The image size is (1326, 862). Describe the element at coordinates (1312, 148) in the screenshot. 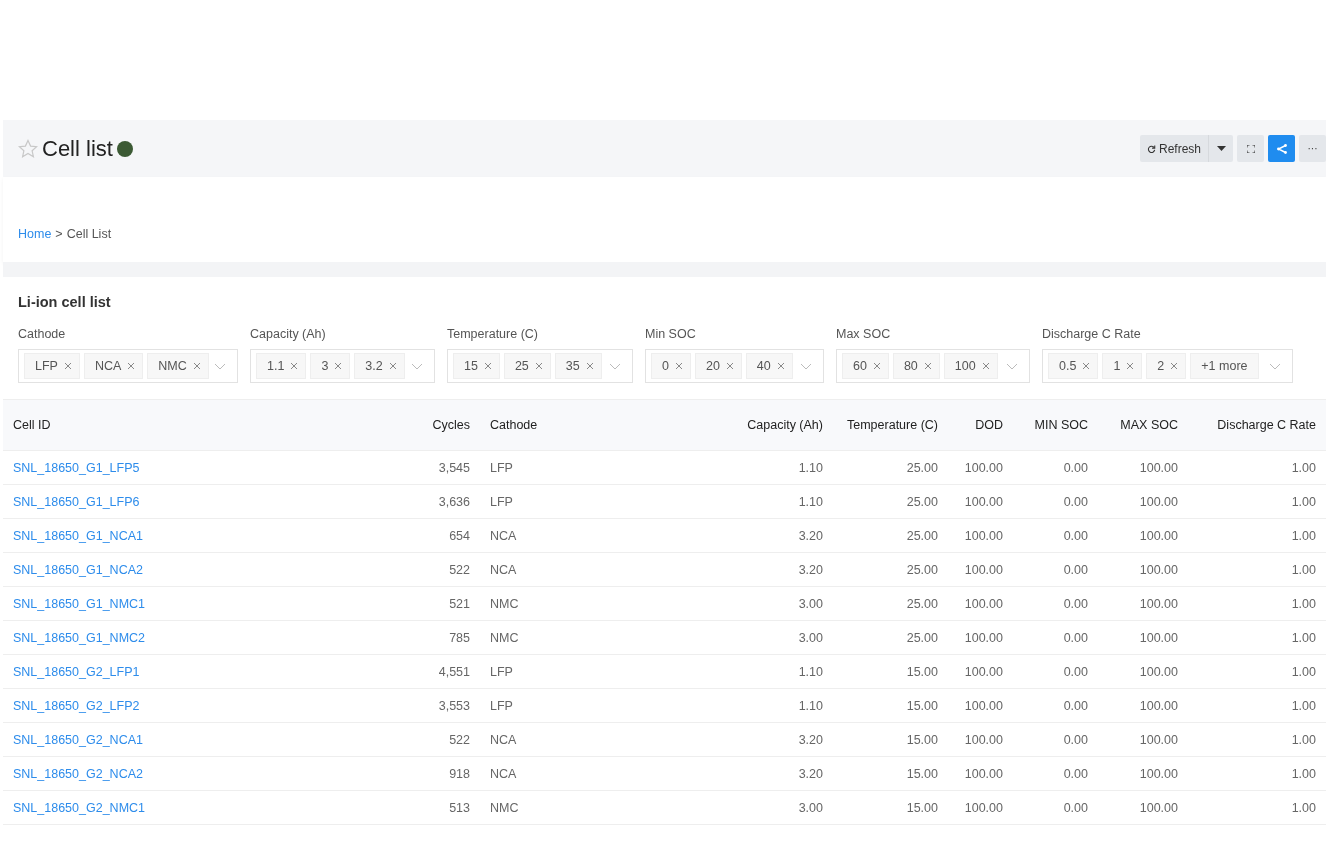

I see `more-button: ···` at that location.